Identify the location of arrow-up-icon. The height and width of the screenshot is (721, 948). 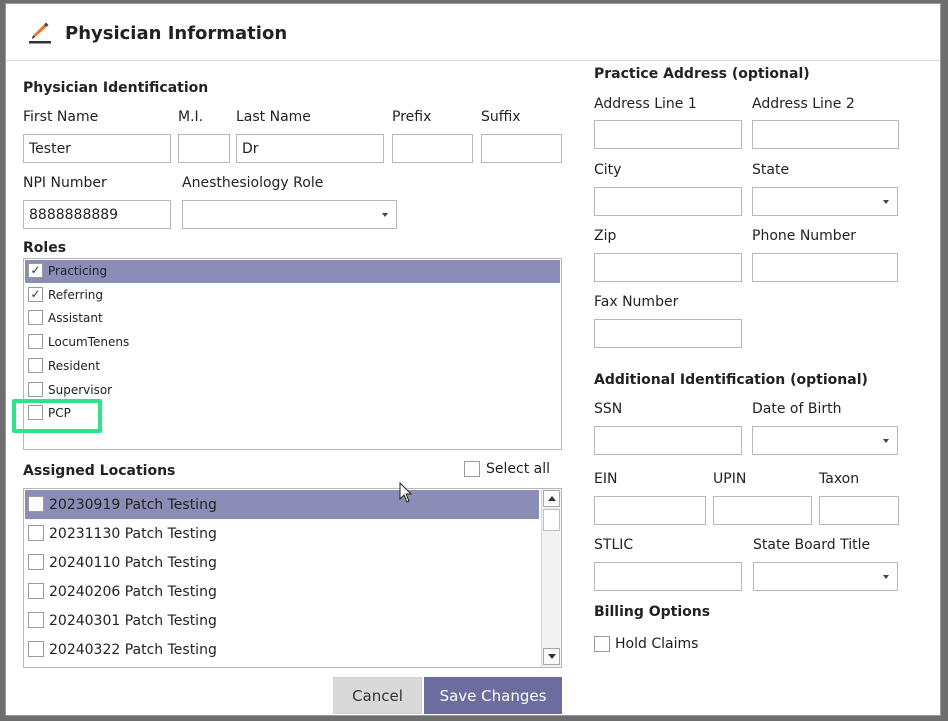
(552, 498).